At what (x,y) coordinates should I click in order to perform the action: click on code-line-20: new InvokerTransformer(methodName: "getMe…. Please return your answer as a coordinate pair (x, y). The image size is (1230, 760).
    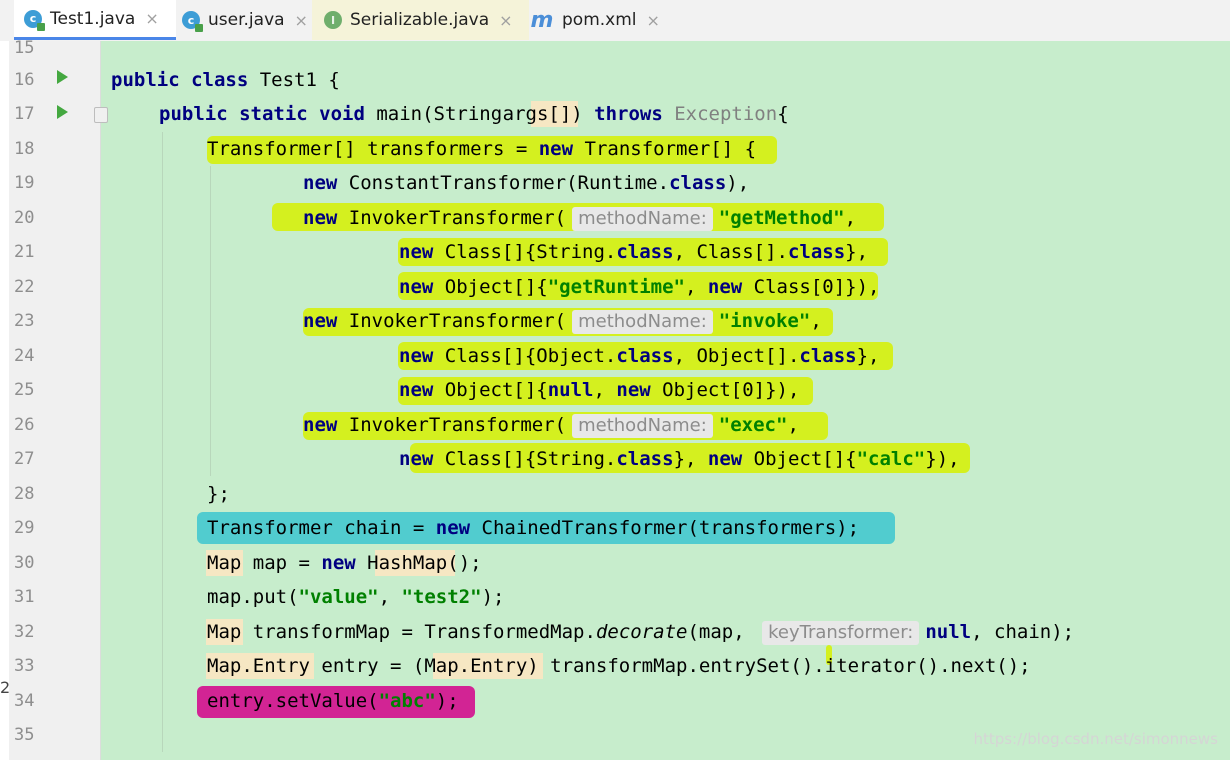
    Looking at the image, I should click on (580, 219).